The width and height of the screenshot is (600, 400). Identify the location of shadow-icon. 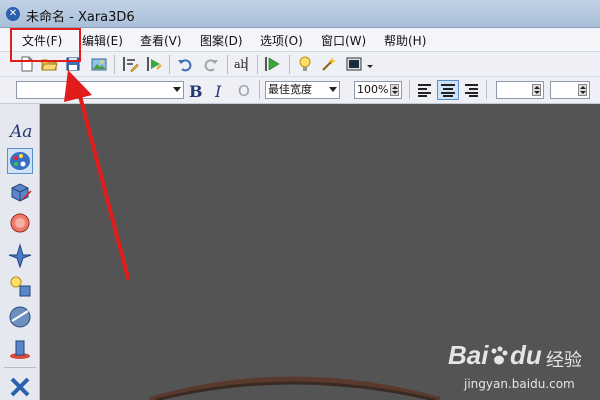
(20, 349).